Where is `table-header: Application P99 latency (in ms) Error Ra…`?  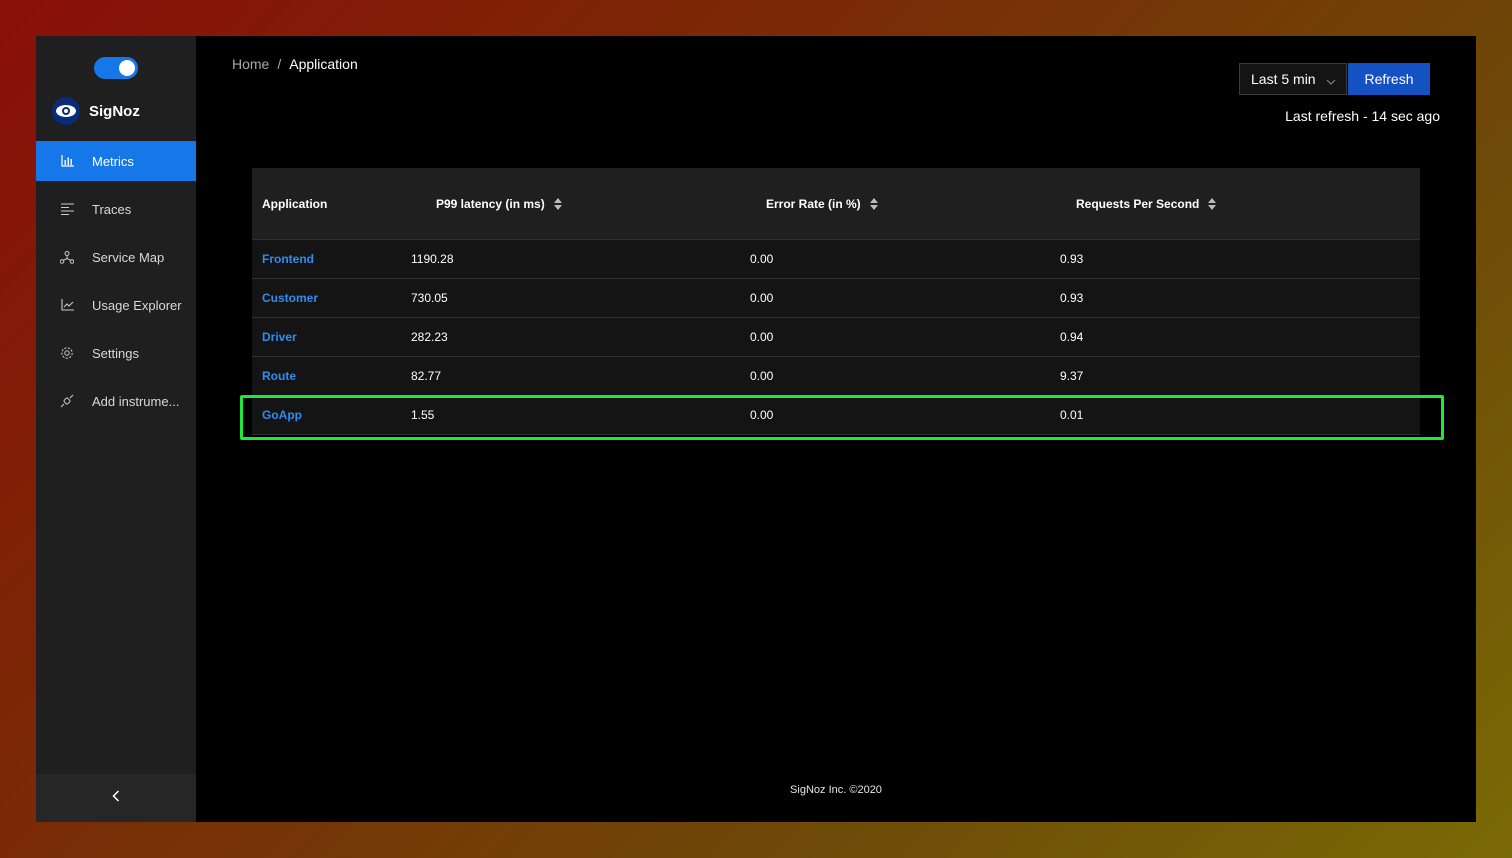
table-header: Application P99 latency (in ms) Error Ra… is located at coordinates (836, 204).